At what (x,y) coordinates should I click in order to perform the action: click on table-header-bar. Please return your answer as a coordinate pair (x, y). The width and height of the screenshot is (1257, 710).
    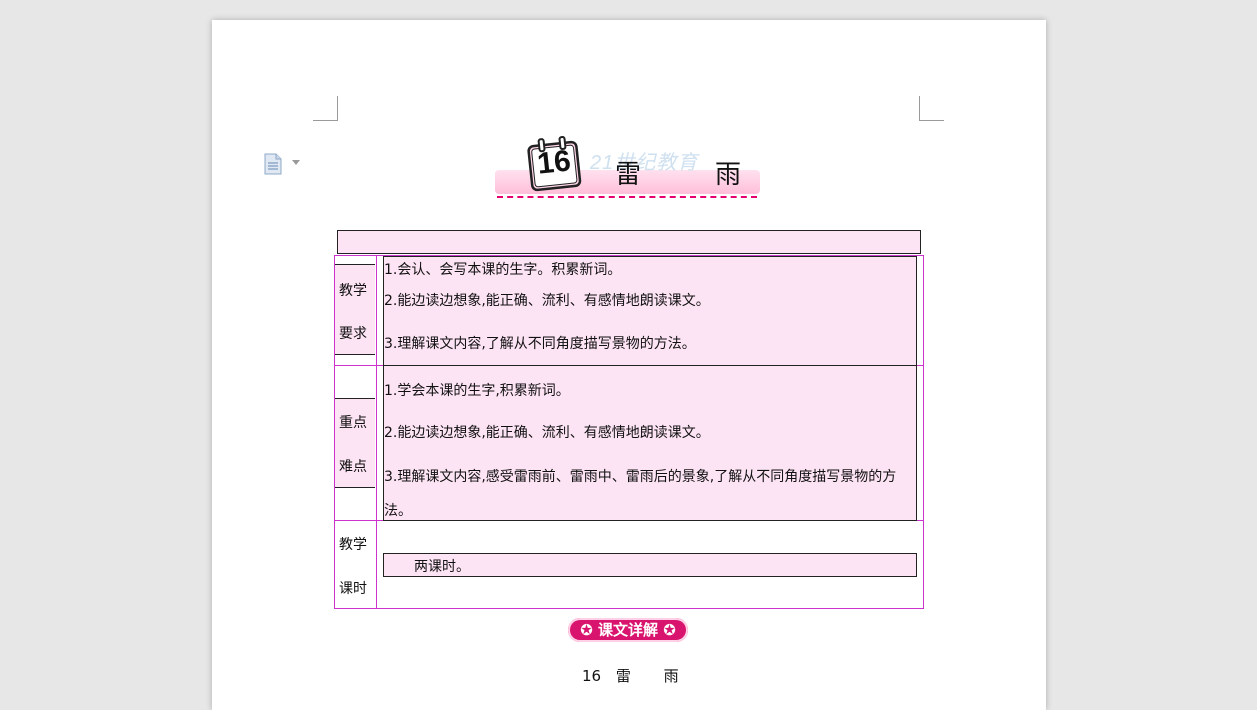
    Looking at the image, I should click on (629, 242).